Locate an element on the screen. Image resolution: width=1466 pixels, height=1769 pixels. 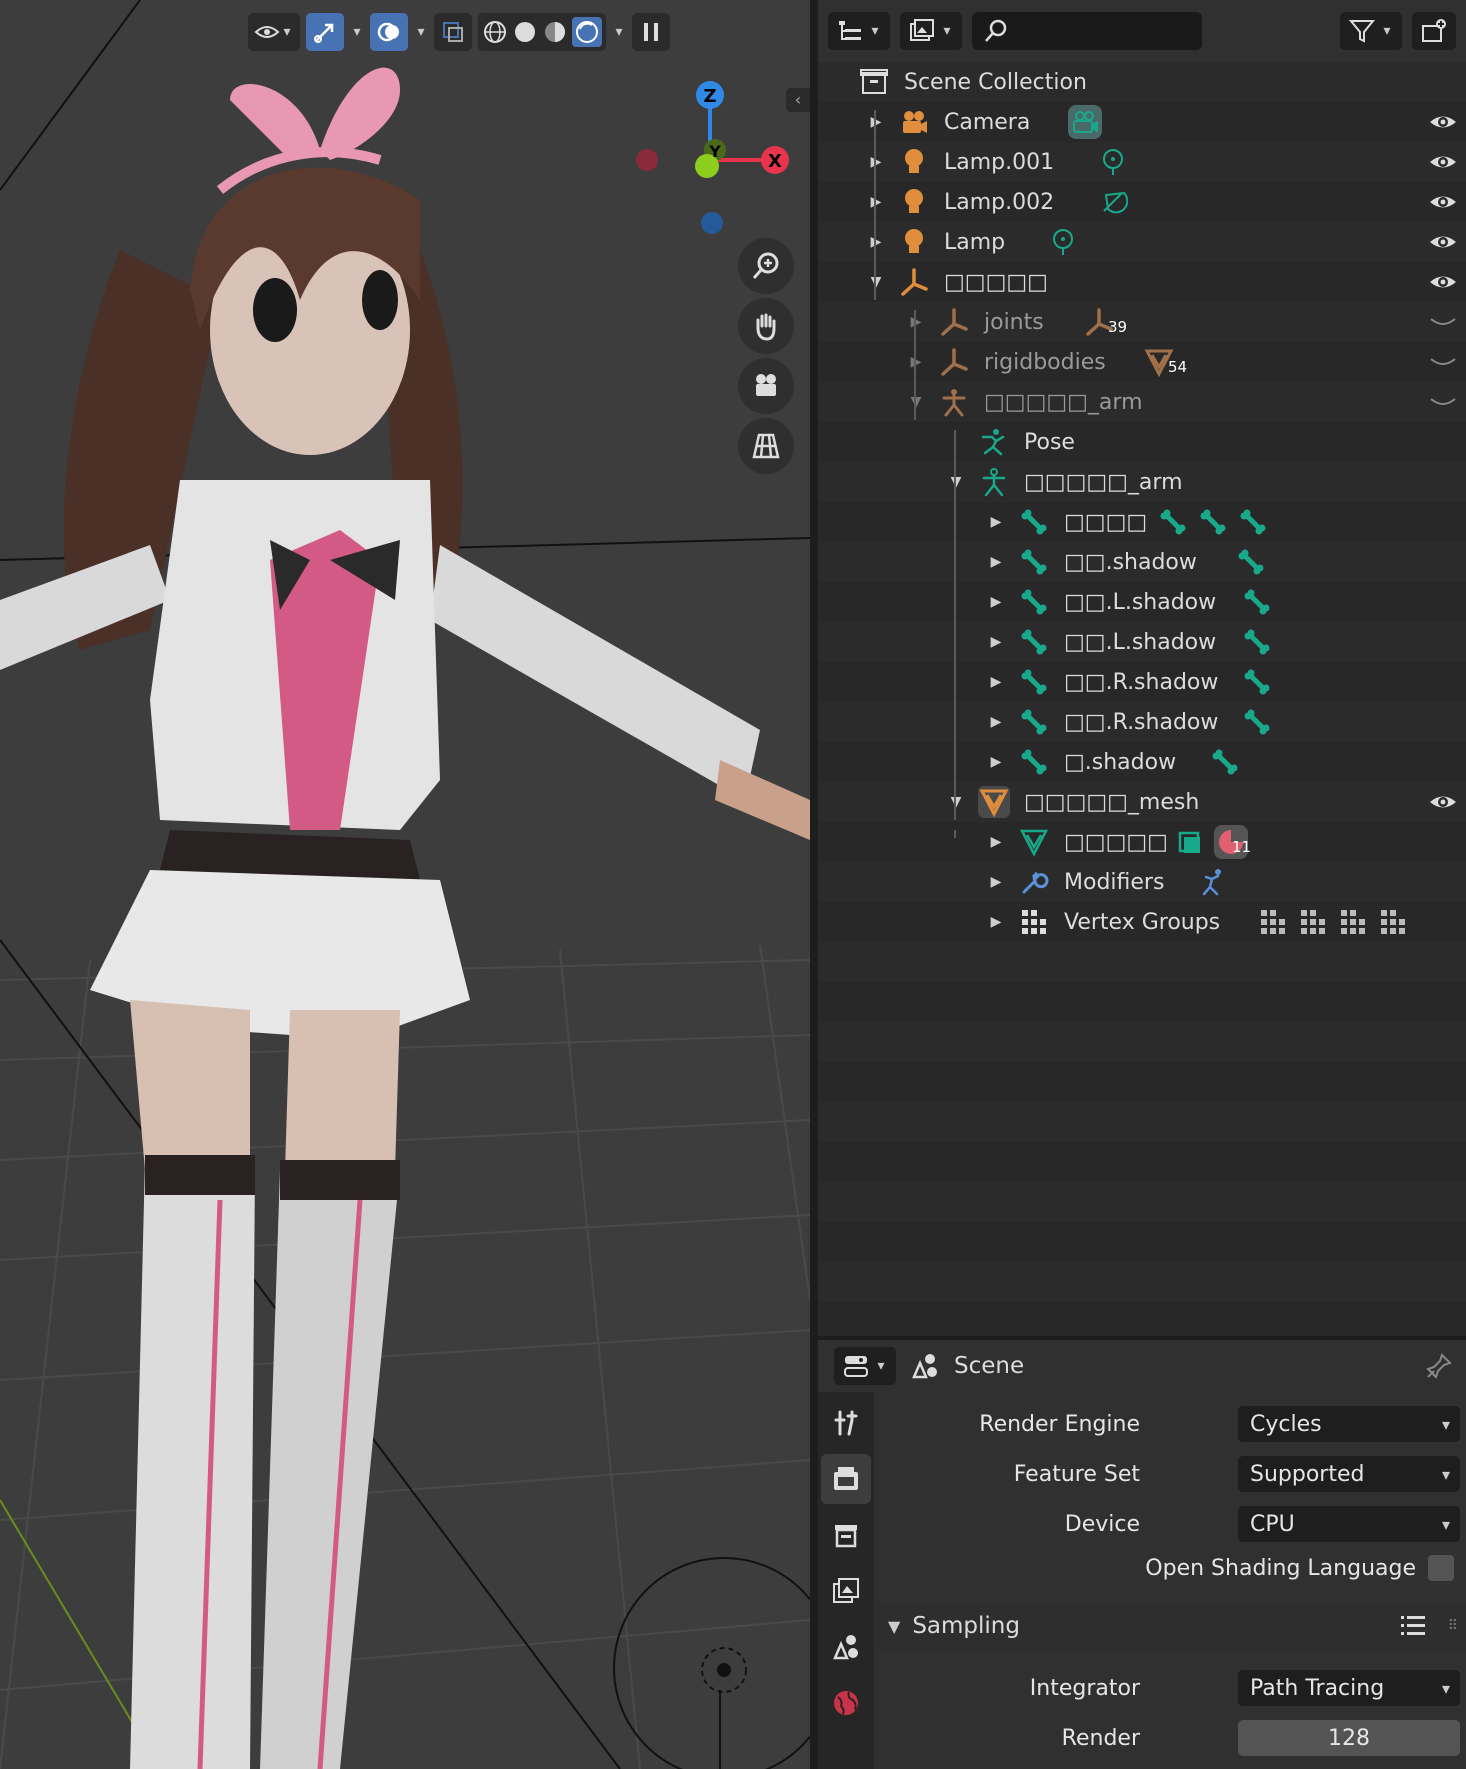
sidebar-toggle-arrow-icon: ‹ is located at coordinates (798, 100).